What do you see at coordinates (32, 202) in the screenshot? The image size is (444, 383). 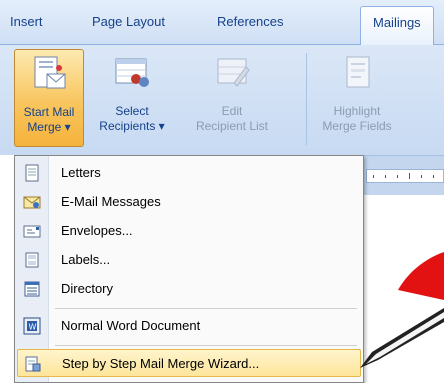 I see `email-icon` at bounding box center [32, 202].